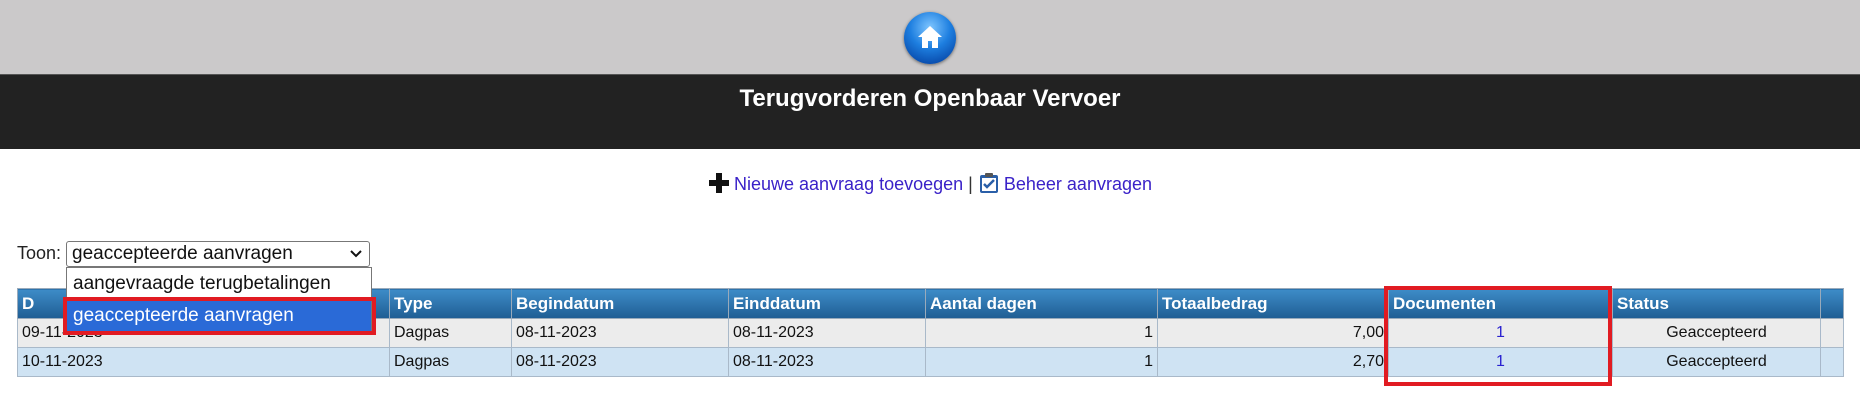  I want to click on cell-total: 2,70, so click(1273, 362).